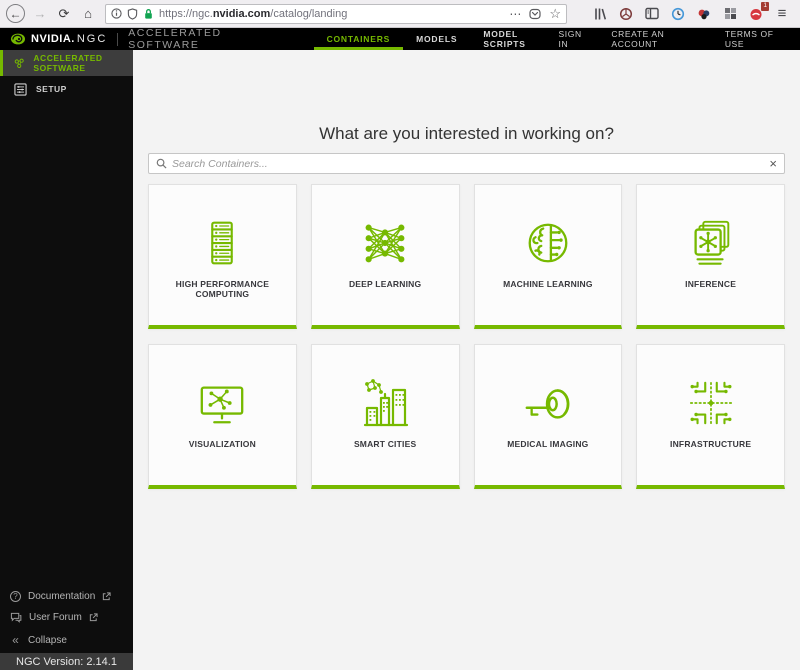 This screenshot has width=800, height=670. What do you see at coordinates (782, 13) in the screenshot?
I see `menu-icon: ≡` at bounding box center [782, 13].